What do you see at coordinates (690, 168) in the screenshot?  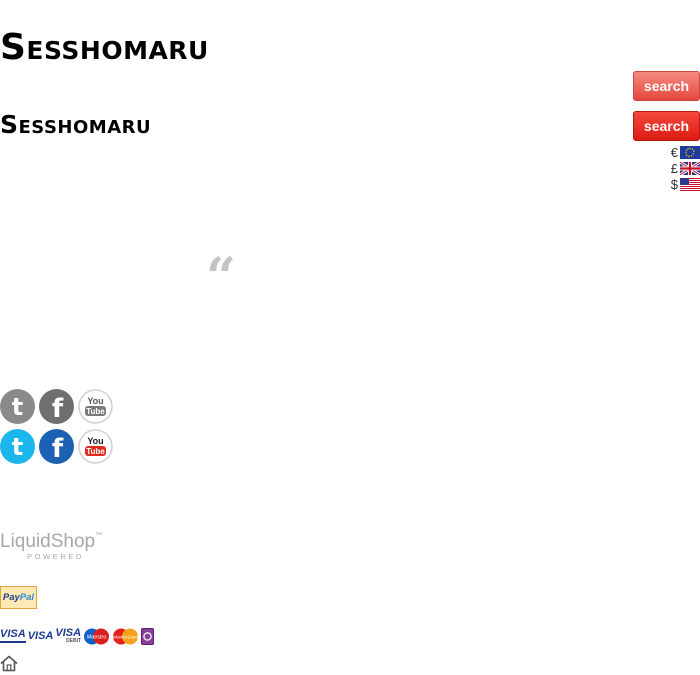 I see `uk-flag-icon` at bounding box center [690, 168].